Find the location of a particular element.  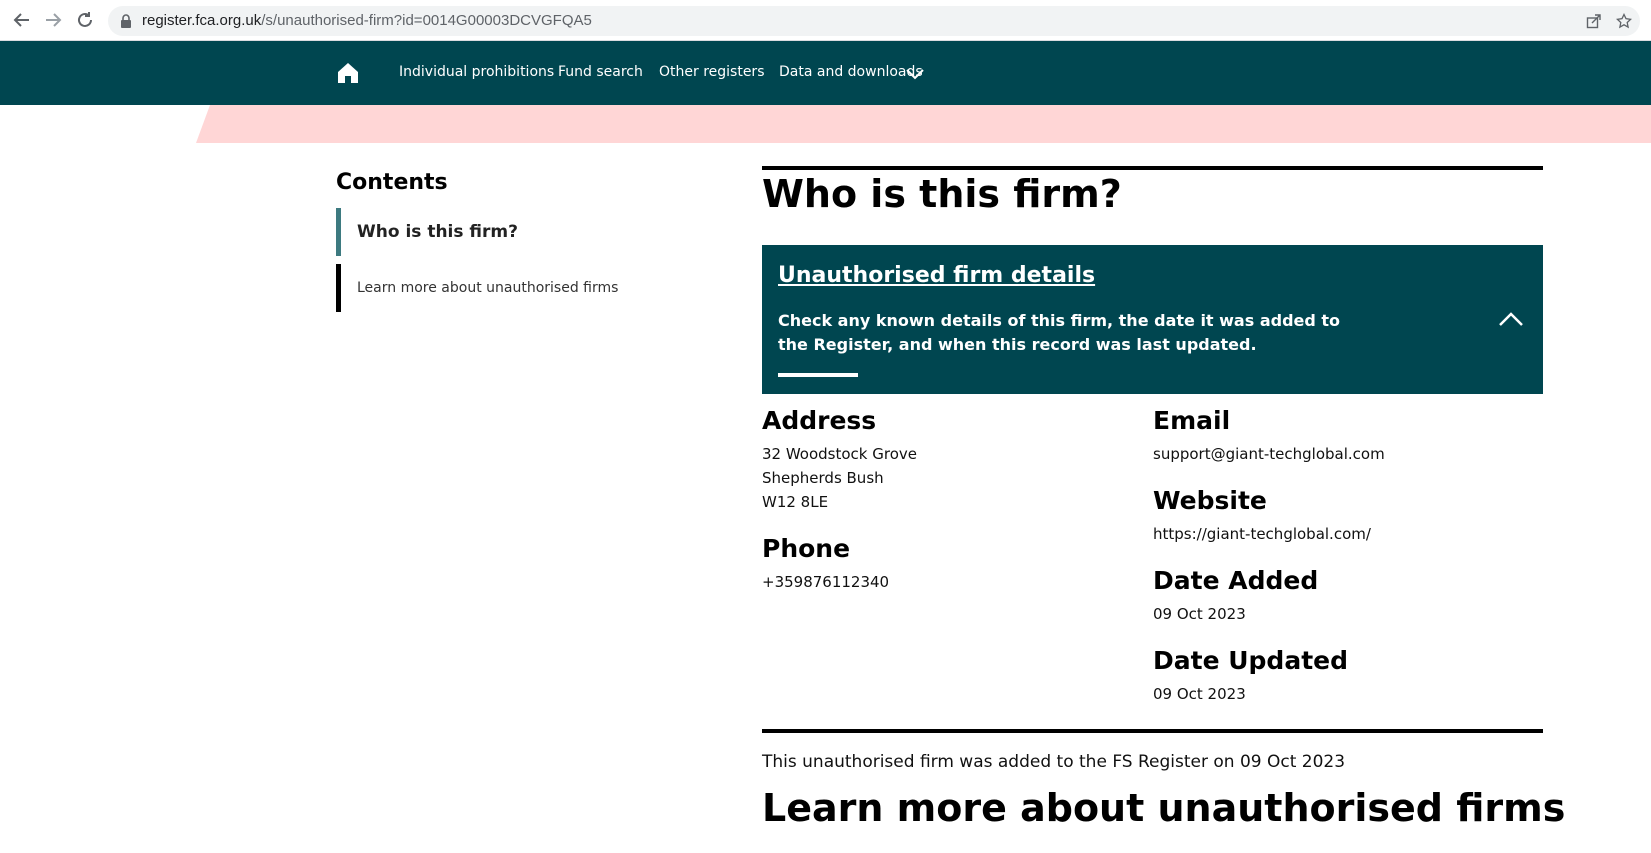

forward-arrow-icon is located at coordinates (53, 20).